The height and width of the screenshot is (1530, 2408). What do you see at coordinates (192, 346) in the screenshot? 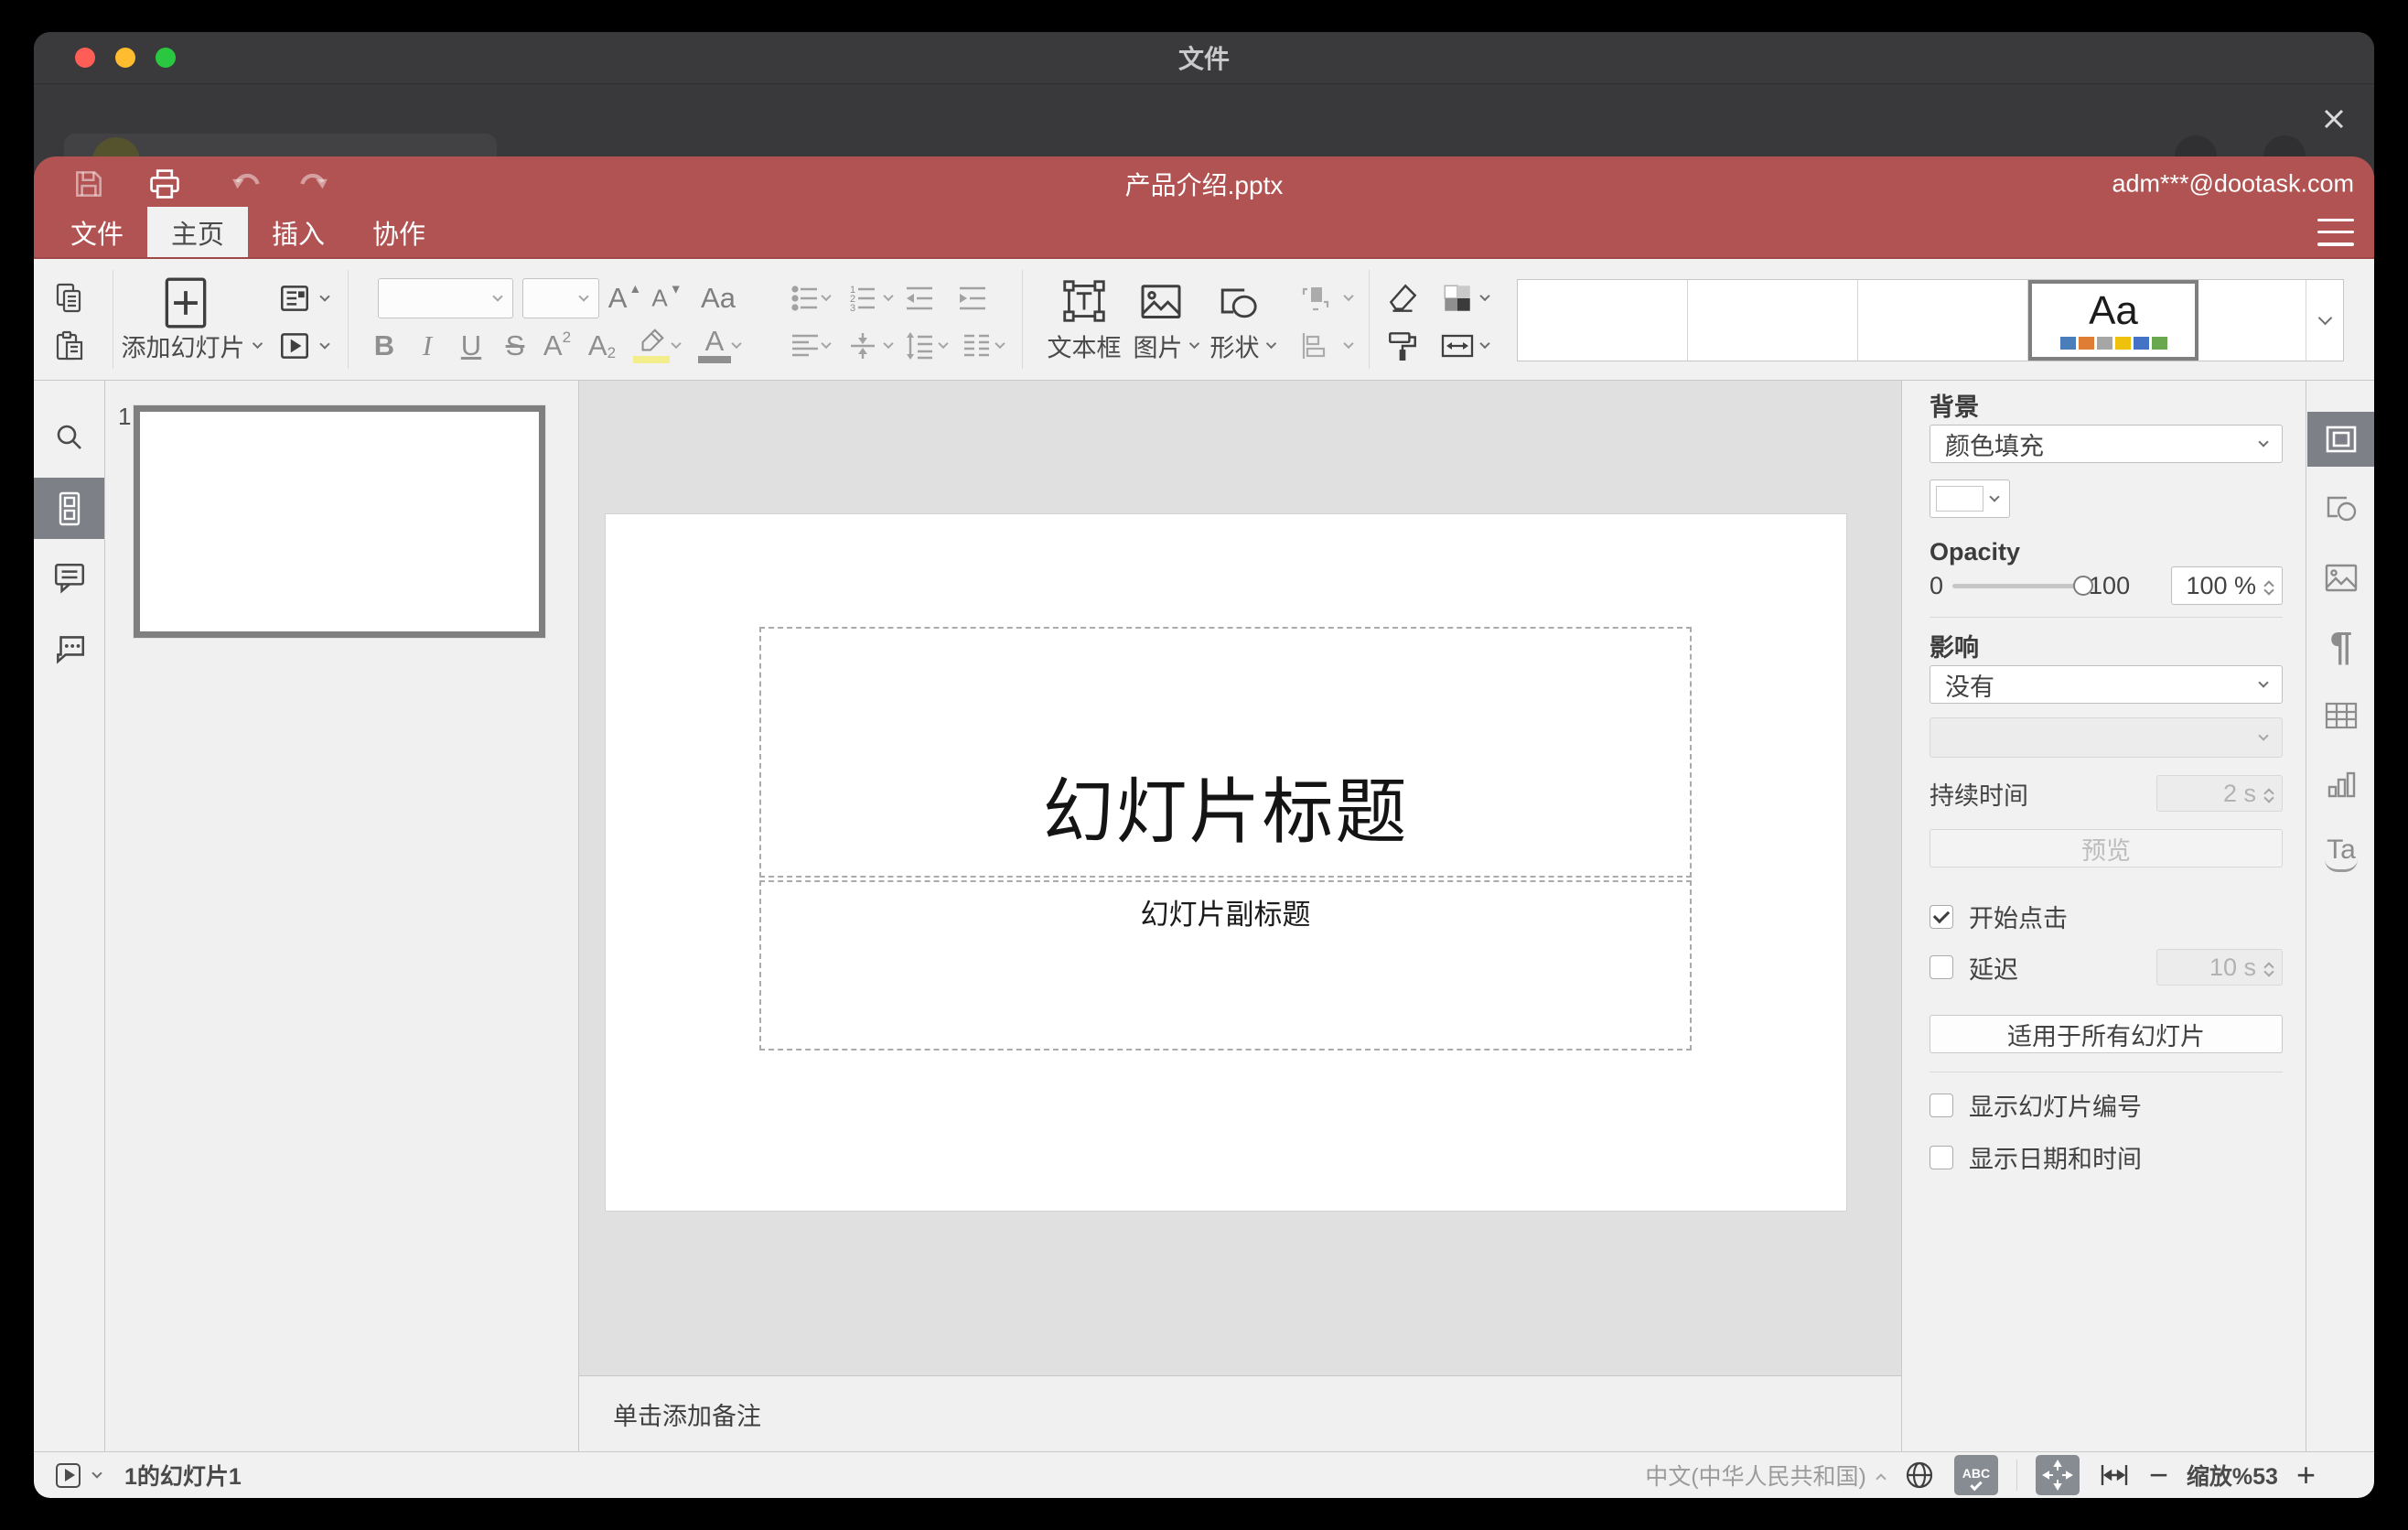
I see `add-slide-label: 添加幻灯片` at bounding box center [192, 346].